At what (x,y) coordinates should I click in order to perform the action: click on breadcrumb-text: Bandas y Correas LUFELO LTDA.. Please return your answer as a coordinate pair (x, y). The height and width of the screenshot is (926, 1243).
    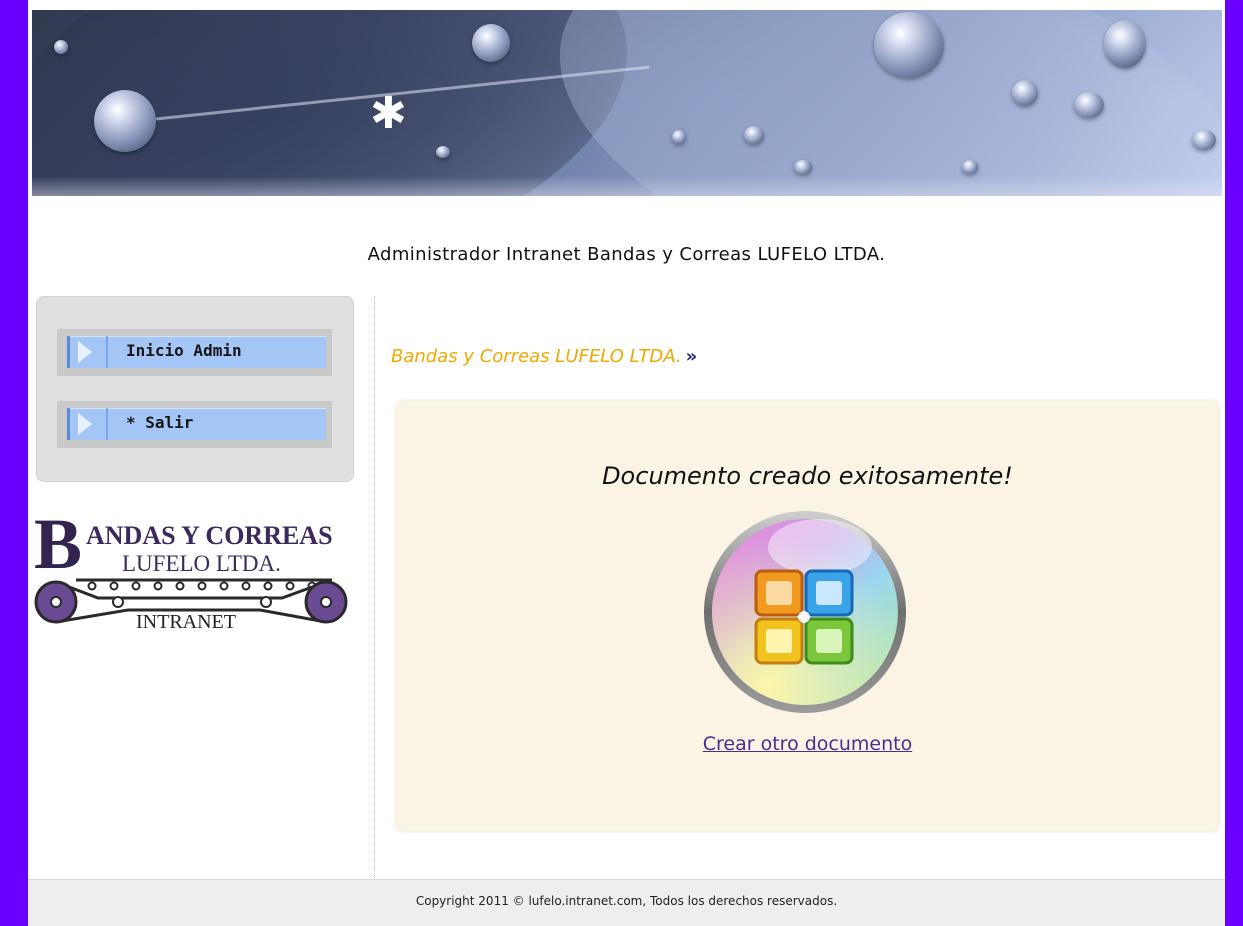
    Looking at the image, I should click on (536, 356).